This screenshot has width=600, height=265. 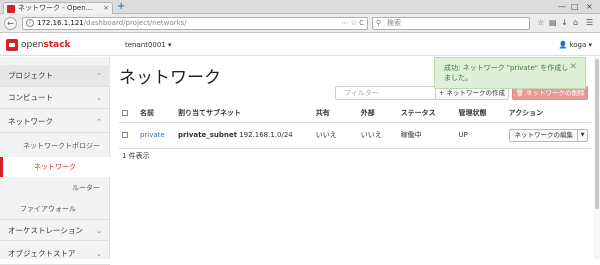 What do you see at coordinates (451, 23) in the screenshot?
I see `browser-search-input: ⚲ 検索` at bounding box center [451, 23].